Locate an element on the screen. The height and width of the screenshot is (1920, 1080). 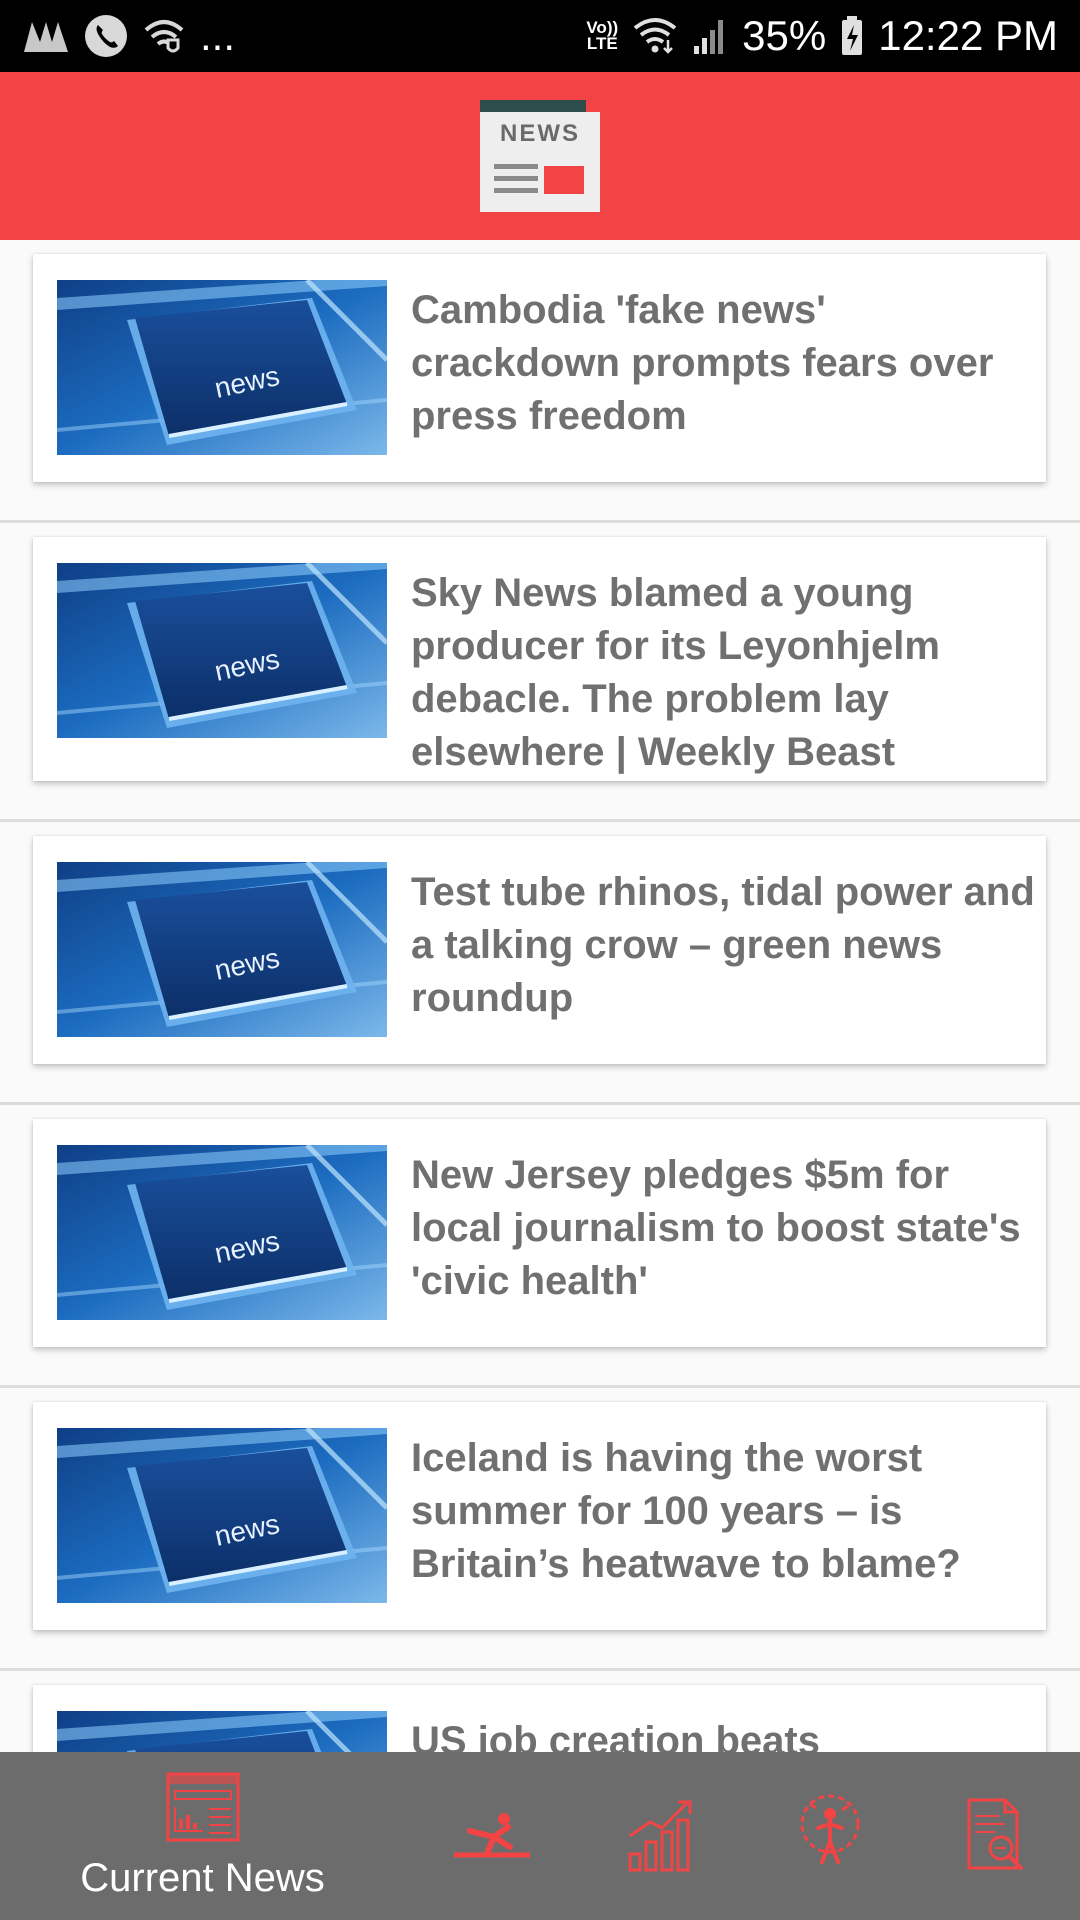
entertainment-icon is located at coordinates (830, 1836).